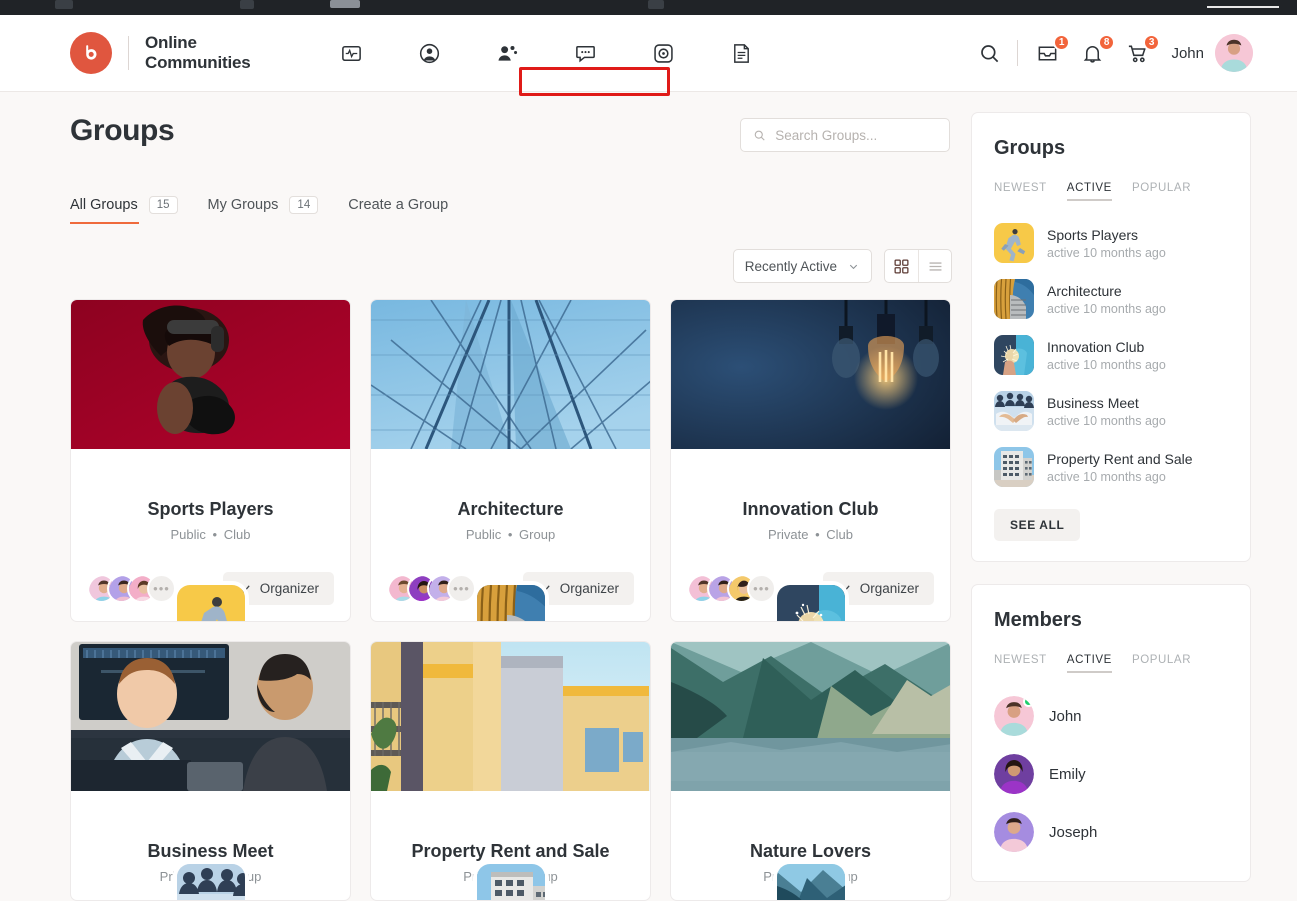 The height and width of the screenshot is (901, 1297). What do you see at coordinates (1212, 53) in the screenshot?
I see `user-menu: John` at bounding box center [1212, 53].